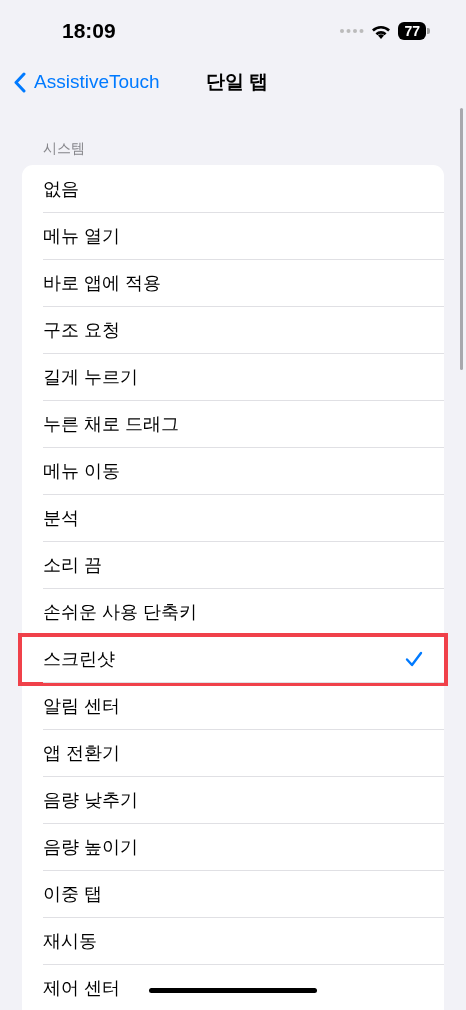 The width and height of the screenshot is (466, 1010). What do you see at coordinates (233, 940) in the screenshot?
I see `list-item: 재시동` at bounding box center [233, 940].